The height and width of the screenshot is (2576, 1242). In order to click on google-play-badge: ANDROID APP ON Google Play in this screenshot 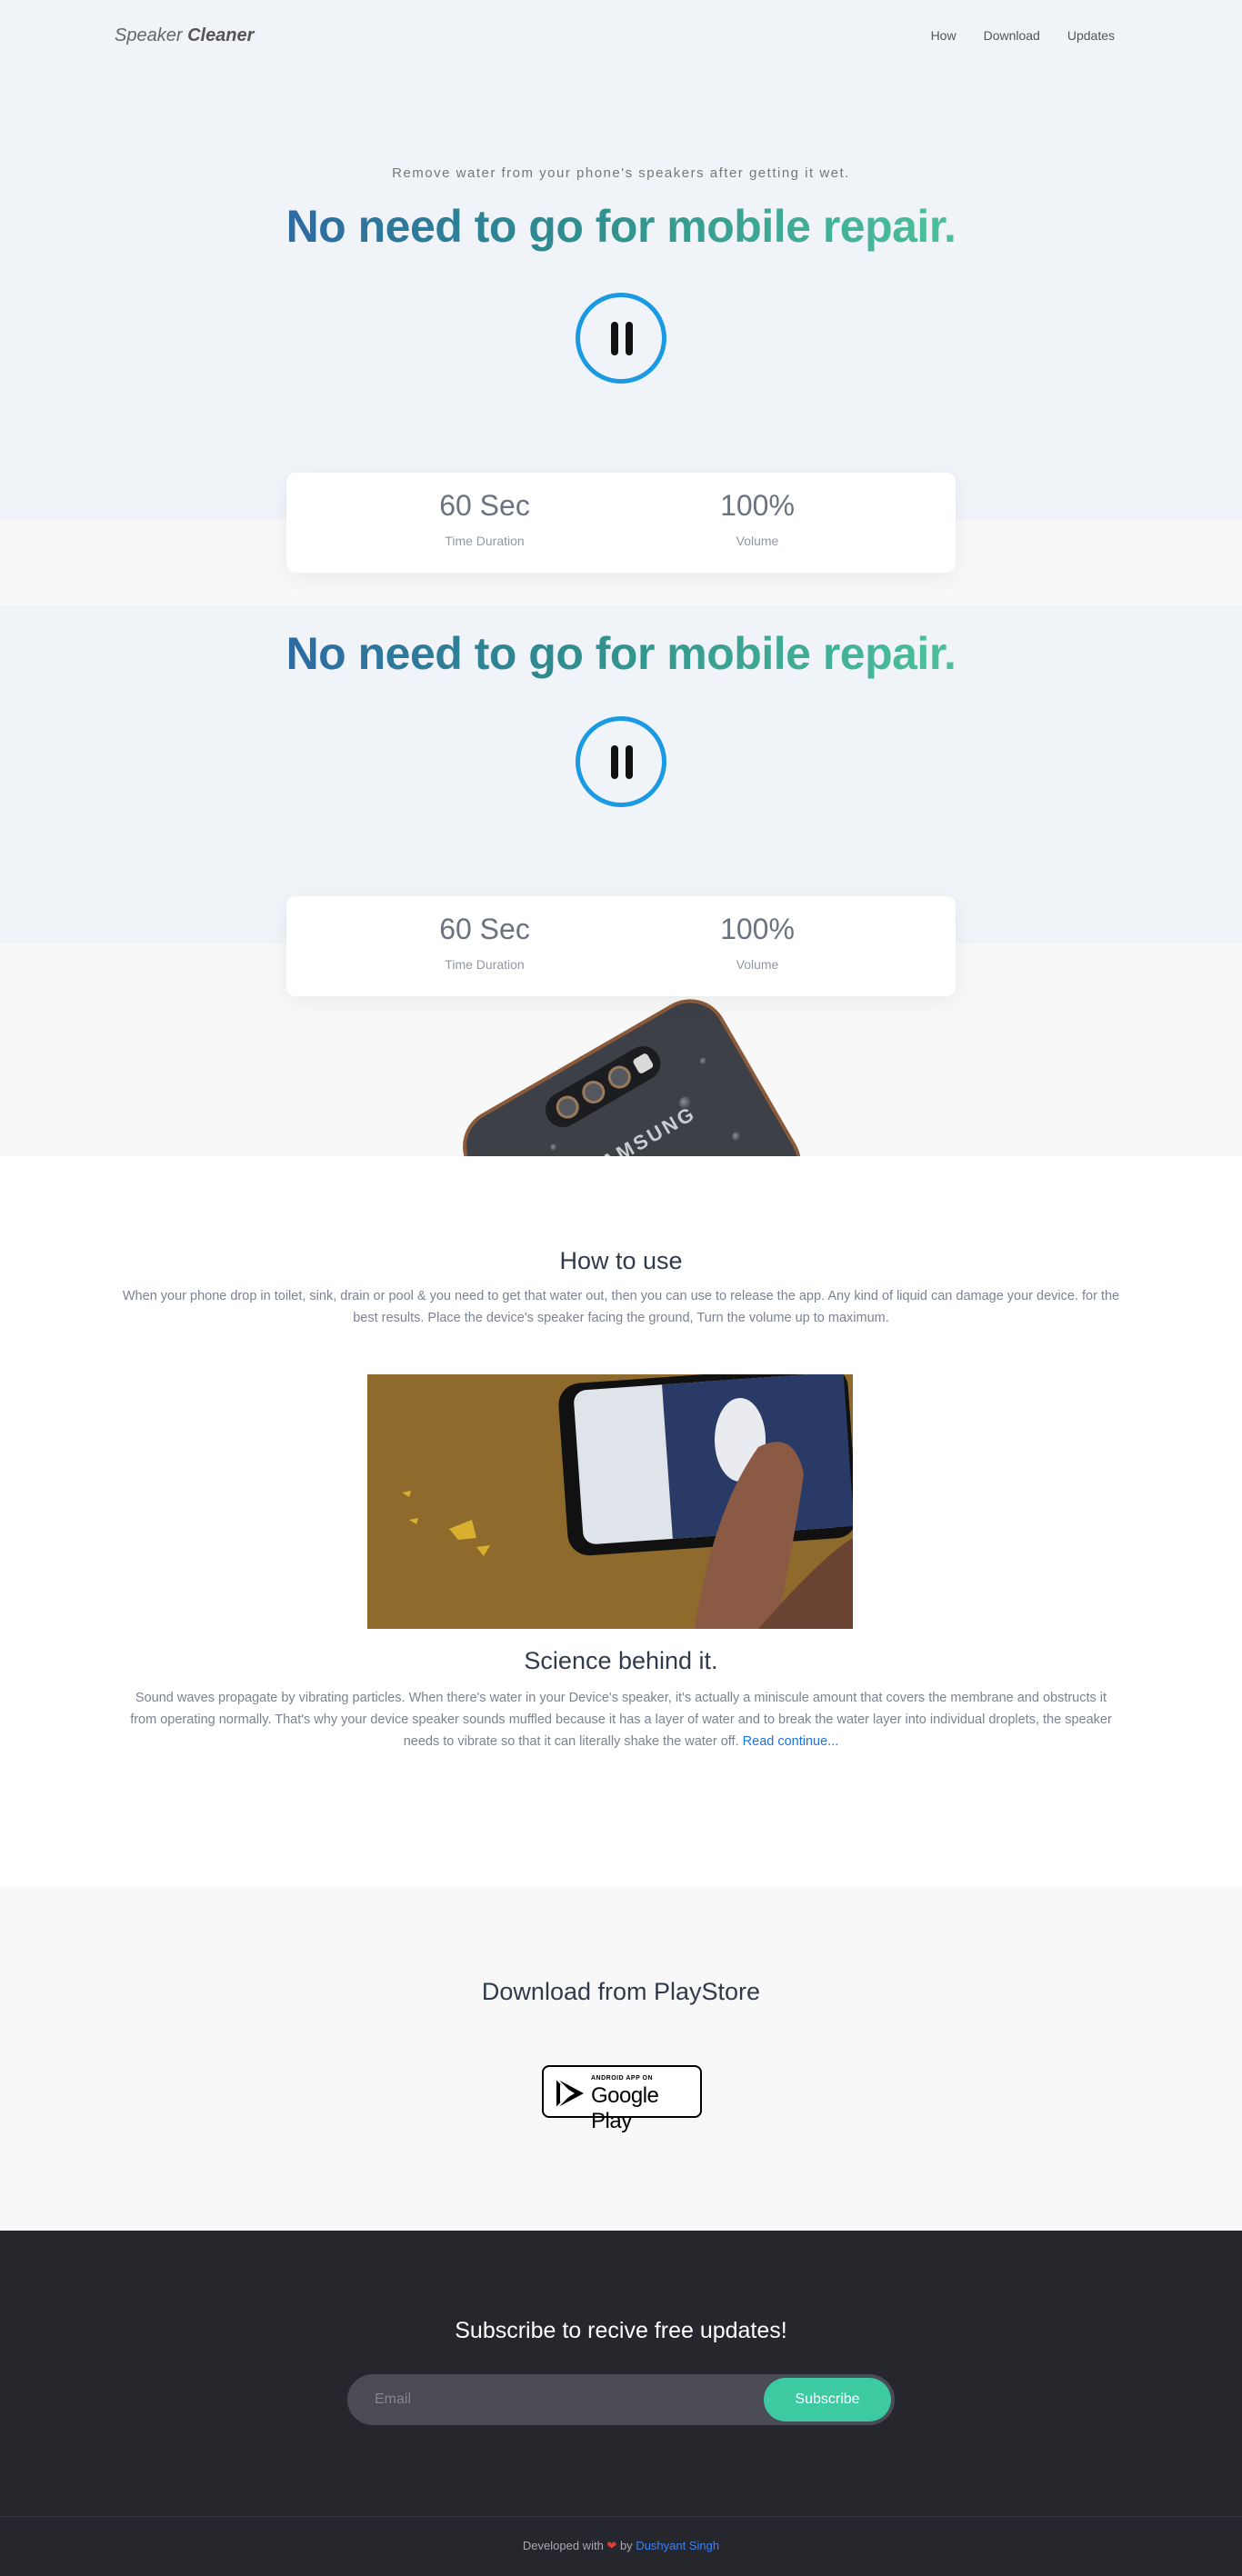, I will do `click(622, 2099)`.